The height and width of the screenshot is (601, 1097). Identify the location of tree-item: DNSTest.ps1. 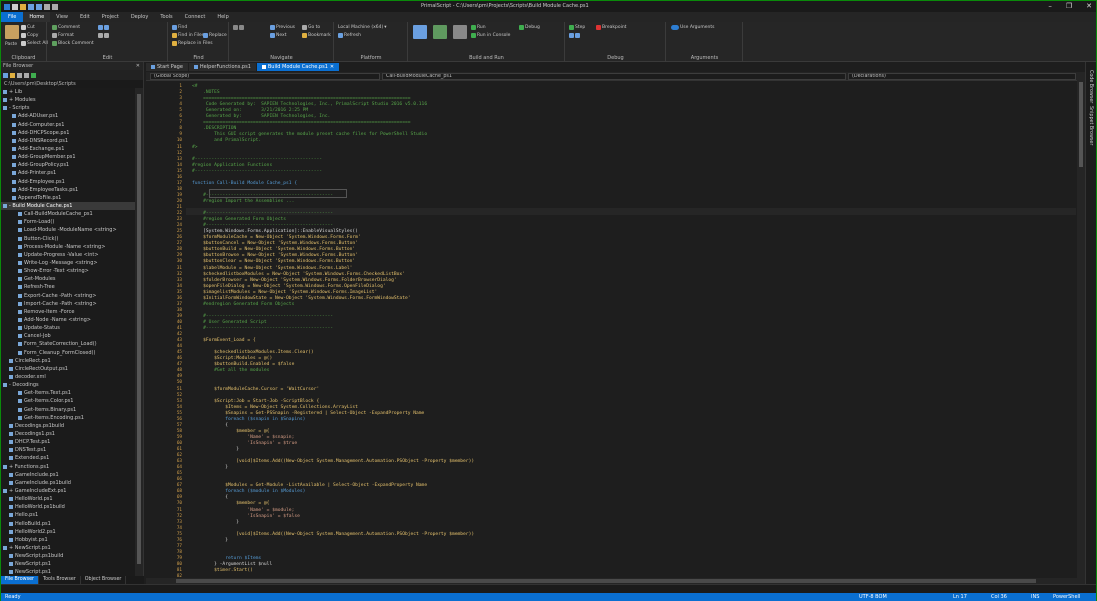
(68, 450).